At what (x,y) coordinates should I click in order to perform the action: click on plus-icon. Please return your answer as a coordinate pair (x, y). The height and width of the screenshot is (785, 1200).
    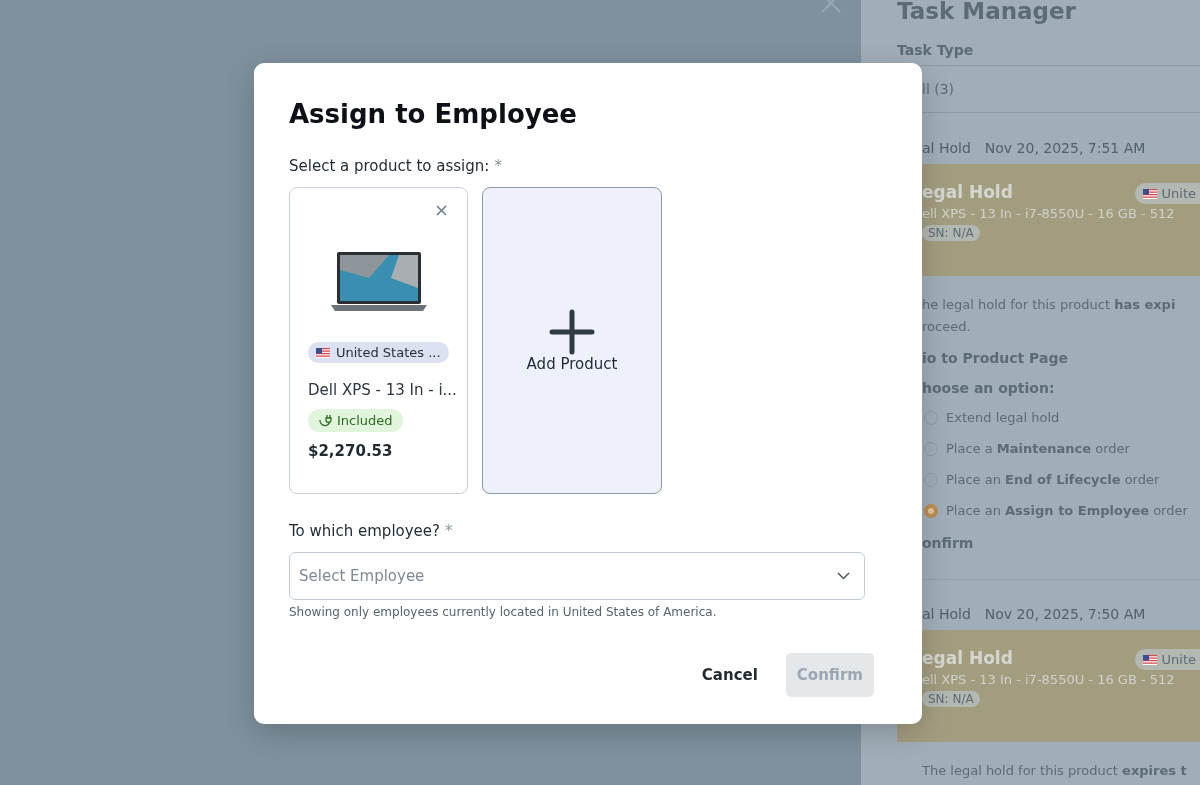
    Looking at the image, I should click on (572, 331).